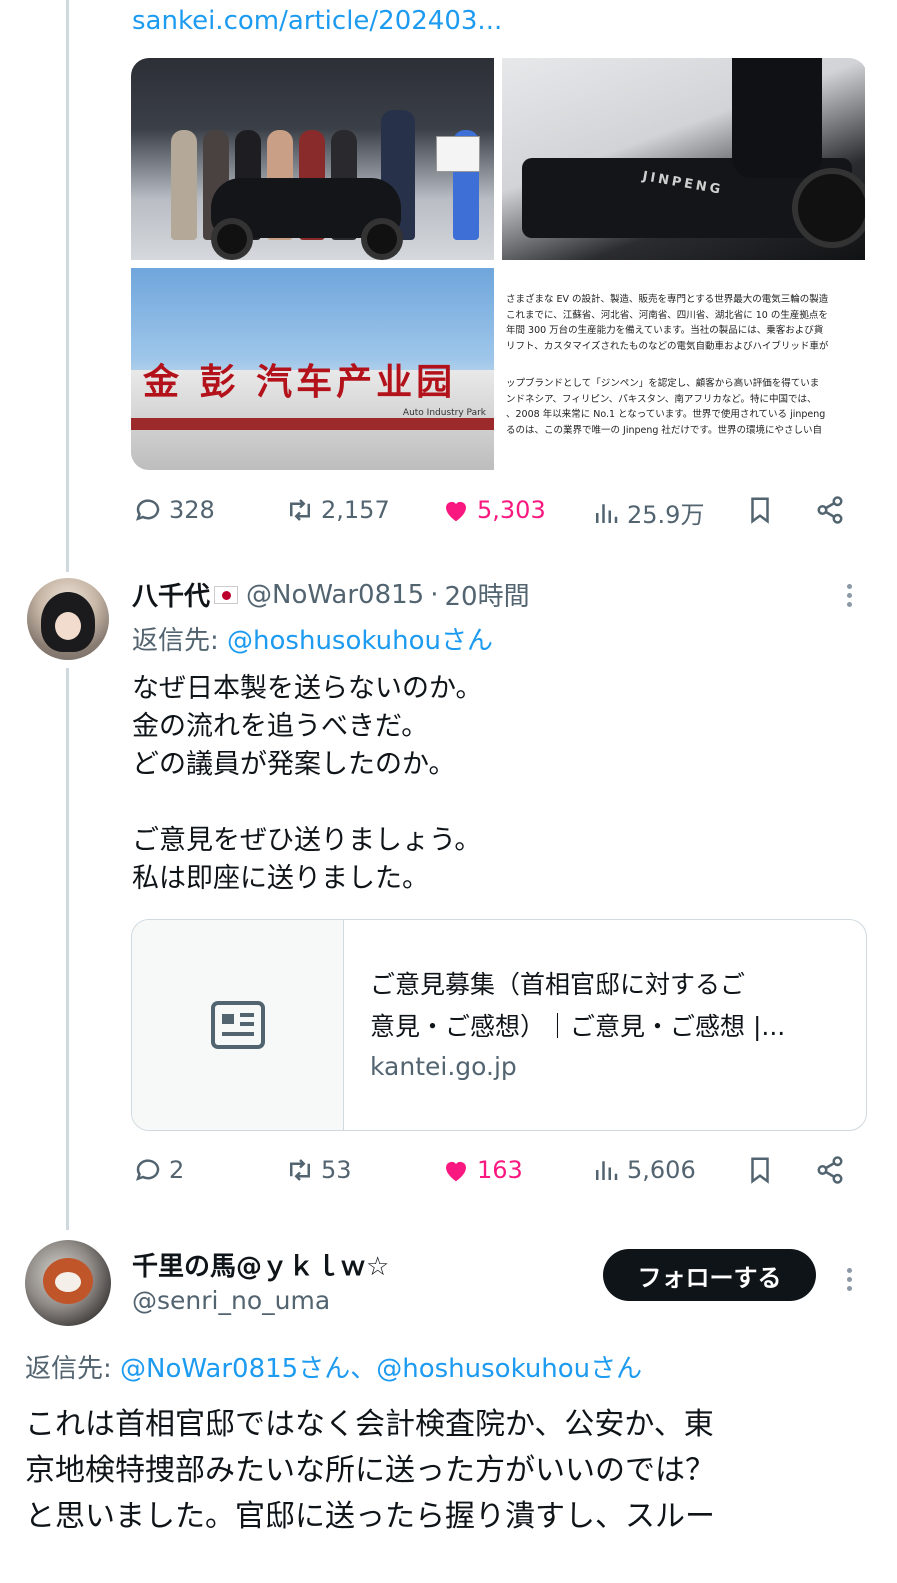 The width and height of the screenshot is (897, 1583). What do you see at coordinates (336, 1170) in the screenshot?
I see `retweet-count: 53` at bounding box center [336, 1170].